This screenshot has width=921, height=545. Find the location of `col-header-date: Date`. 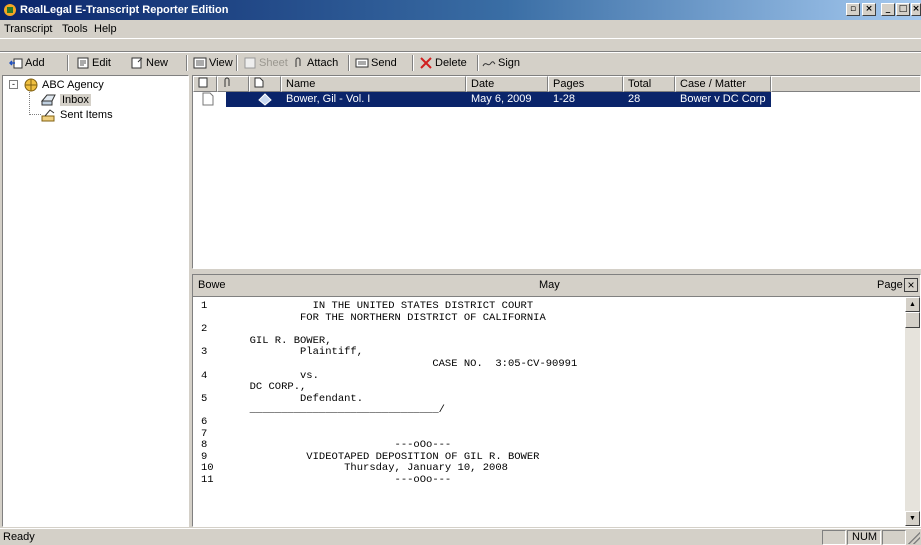

col-header-date: Date is located at coordinates (507, 84).